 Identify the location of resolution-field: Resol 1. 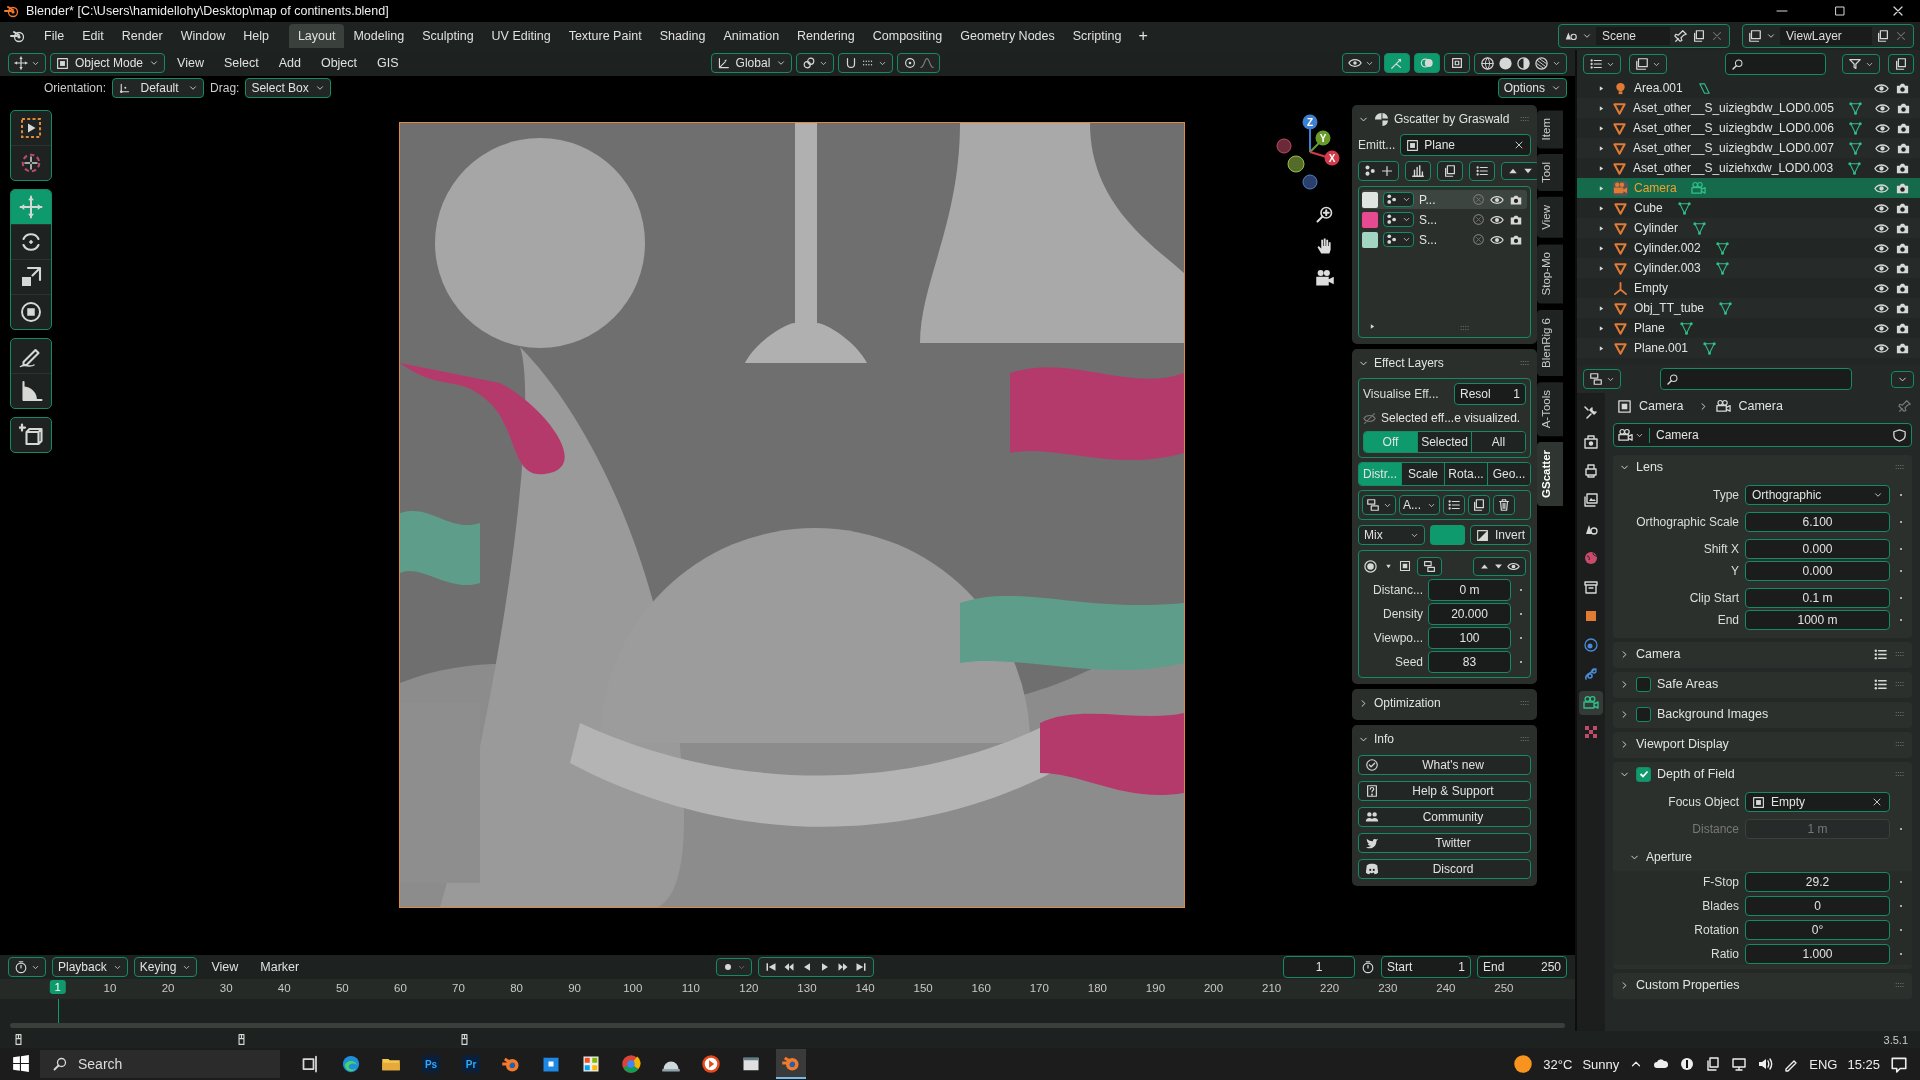
(1490, 394).